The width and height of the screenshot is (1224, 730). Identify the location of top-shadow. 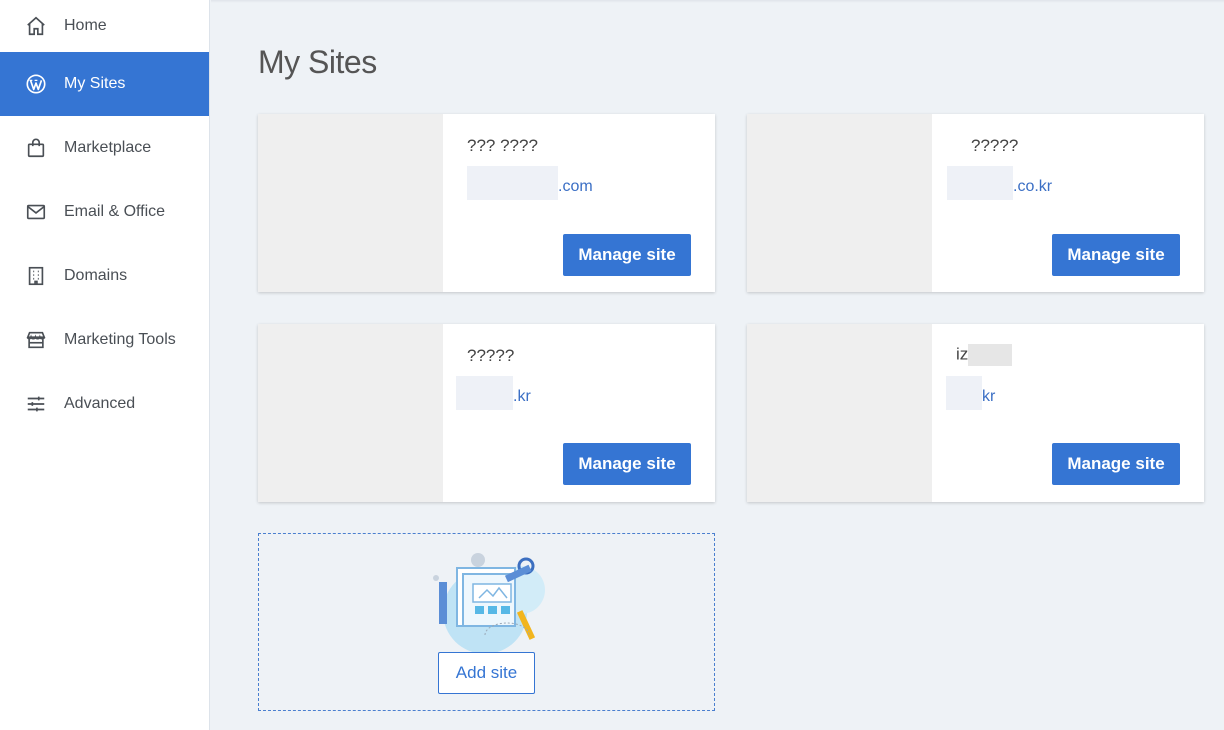
(717, 1).